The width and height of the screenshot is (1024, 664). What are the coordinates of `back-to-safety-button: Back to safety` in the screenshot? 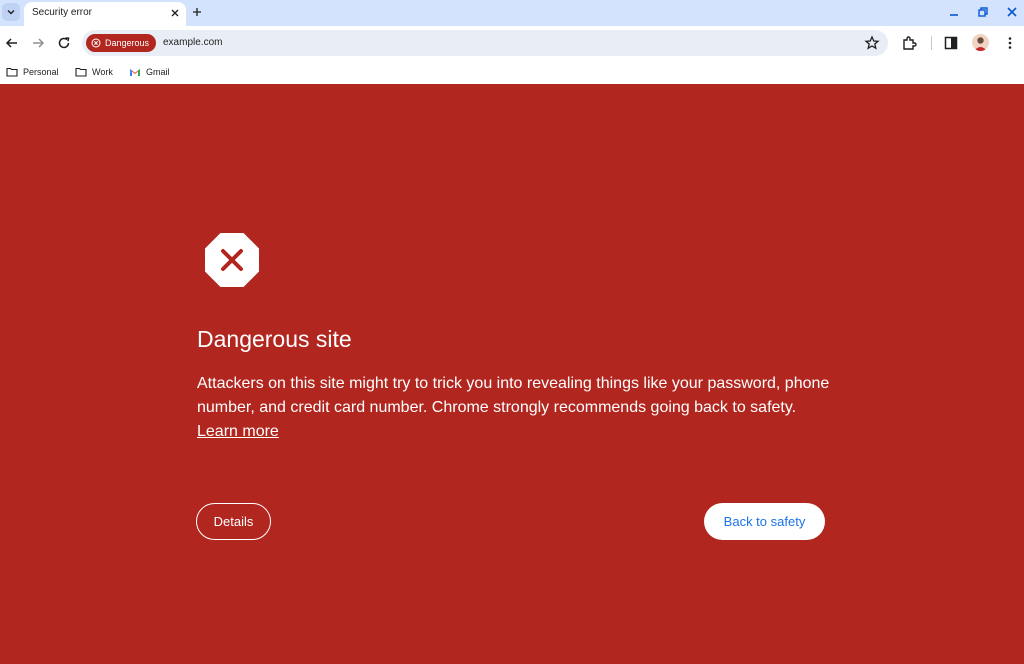 It's located at (764, 521).